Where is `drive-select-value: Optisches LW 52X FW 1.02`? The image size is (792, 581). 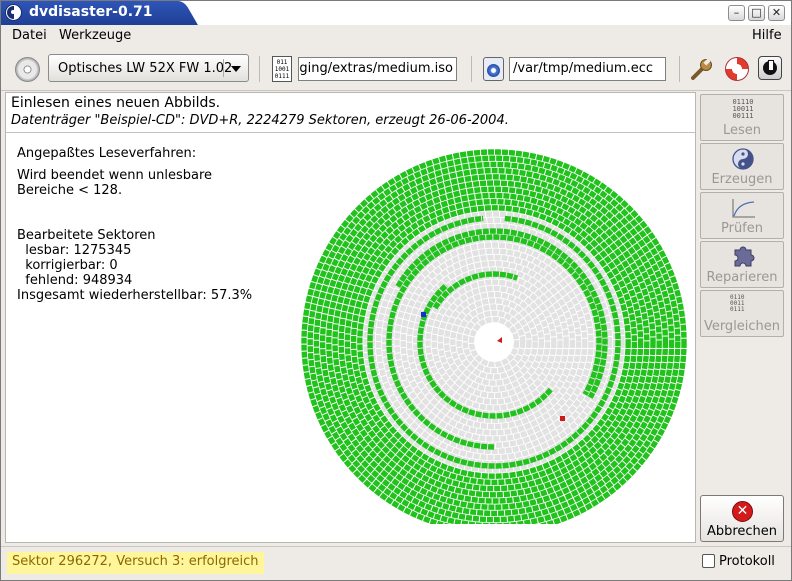
drive-select-value: Optisches LW 52X FW 1.02 is located at coordinates (145, 68).